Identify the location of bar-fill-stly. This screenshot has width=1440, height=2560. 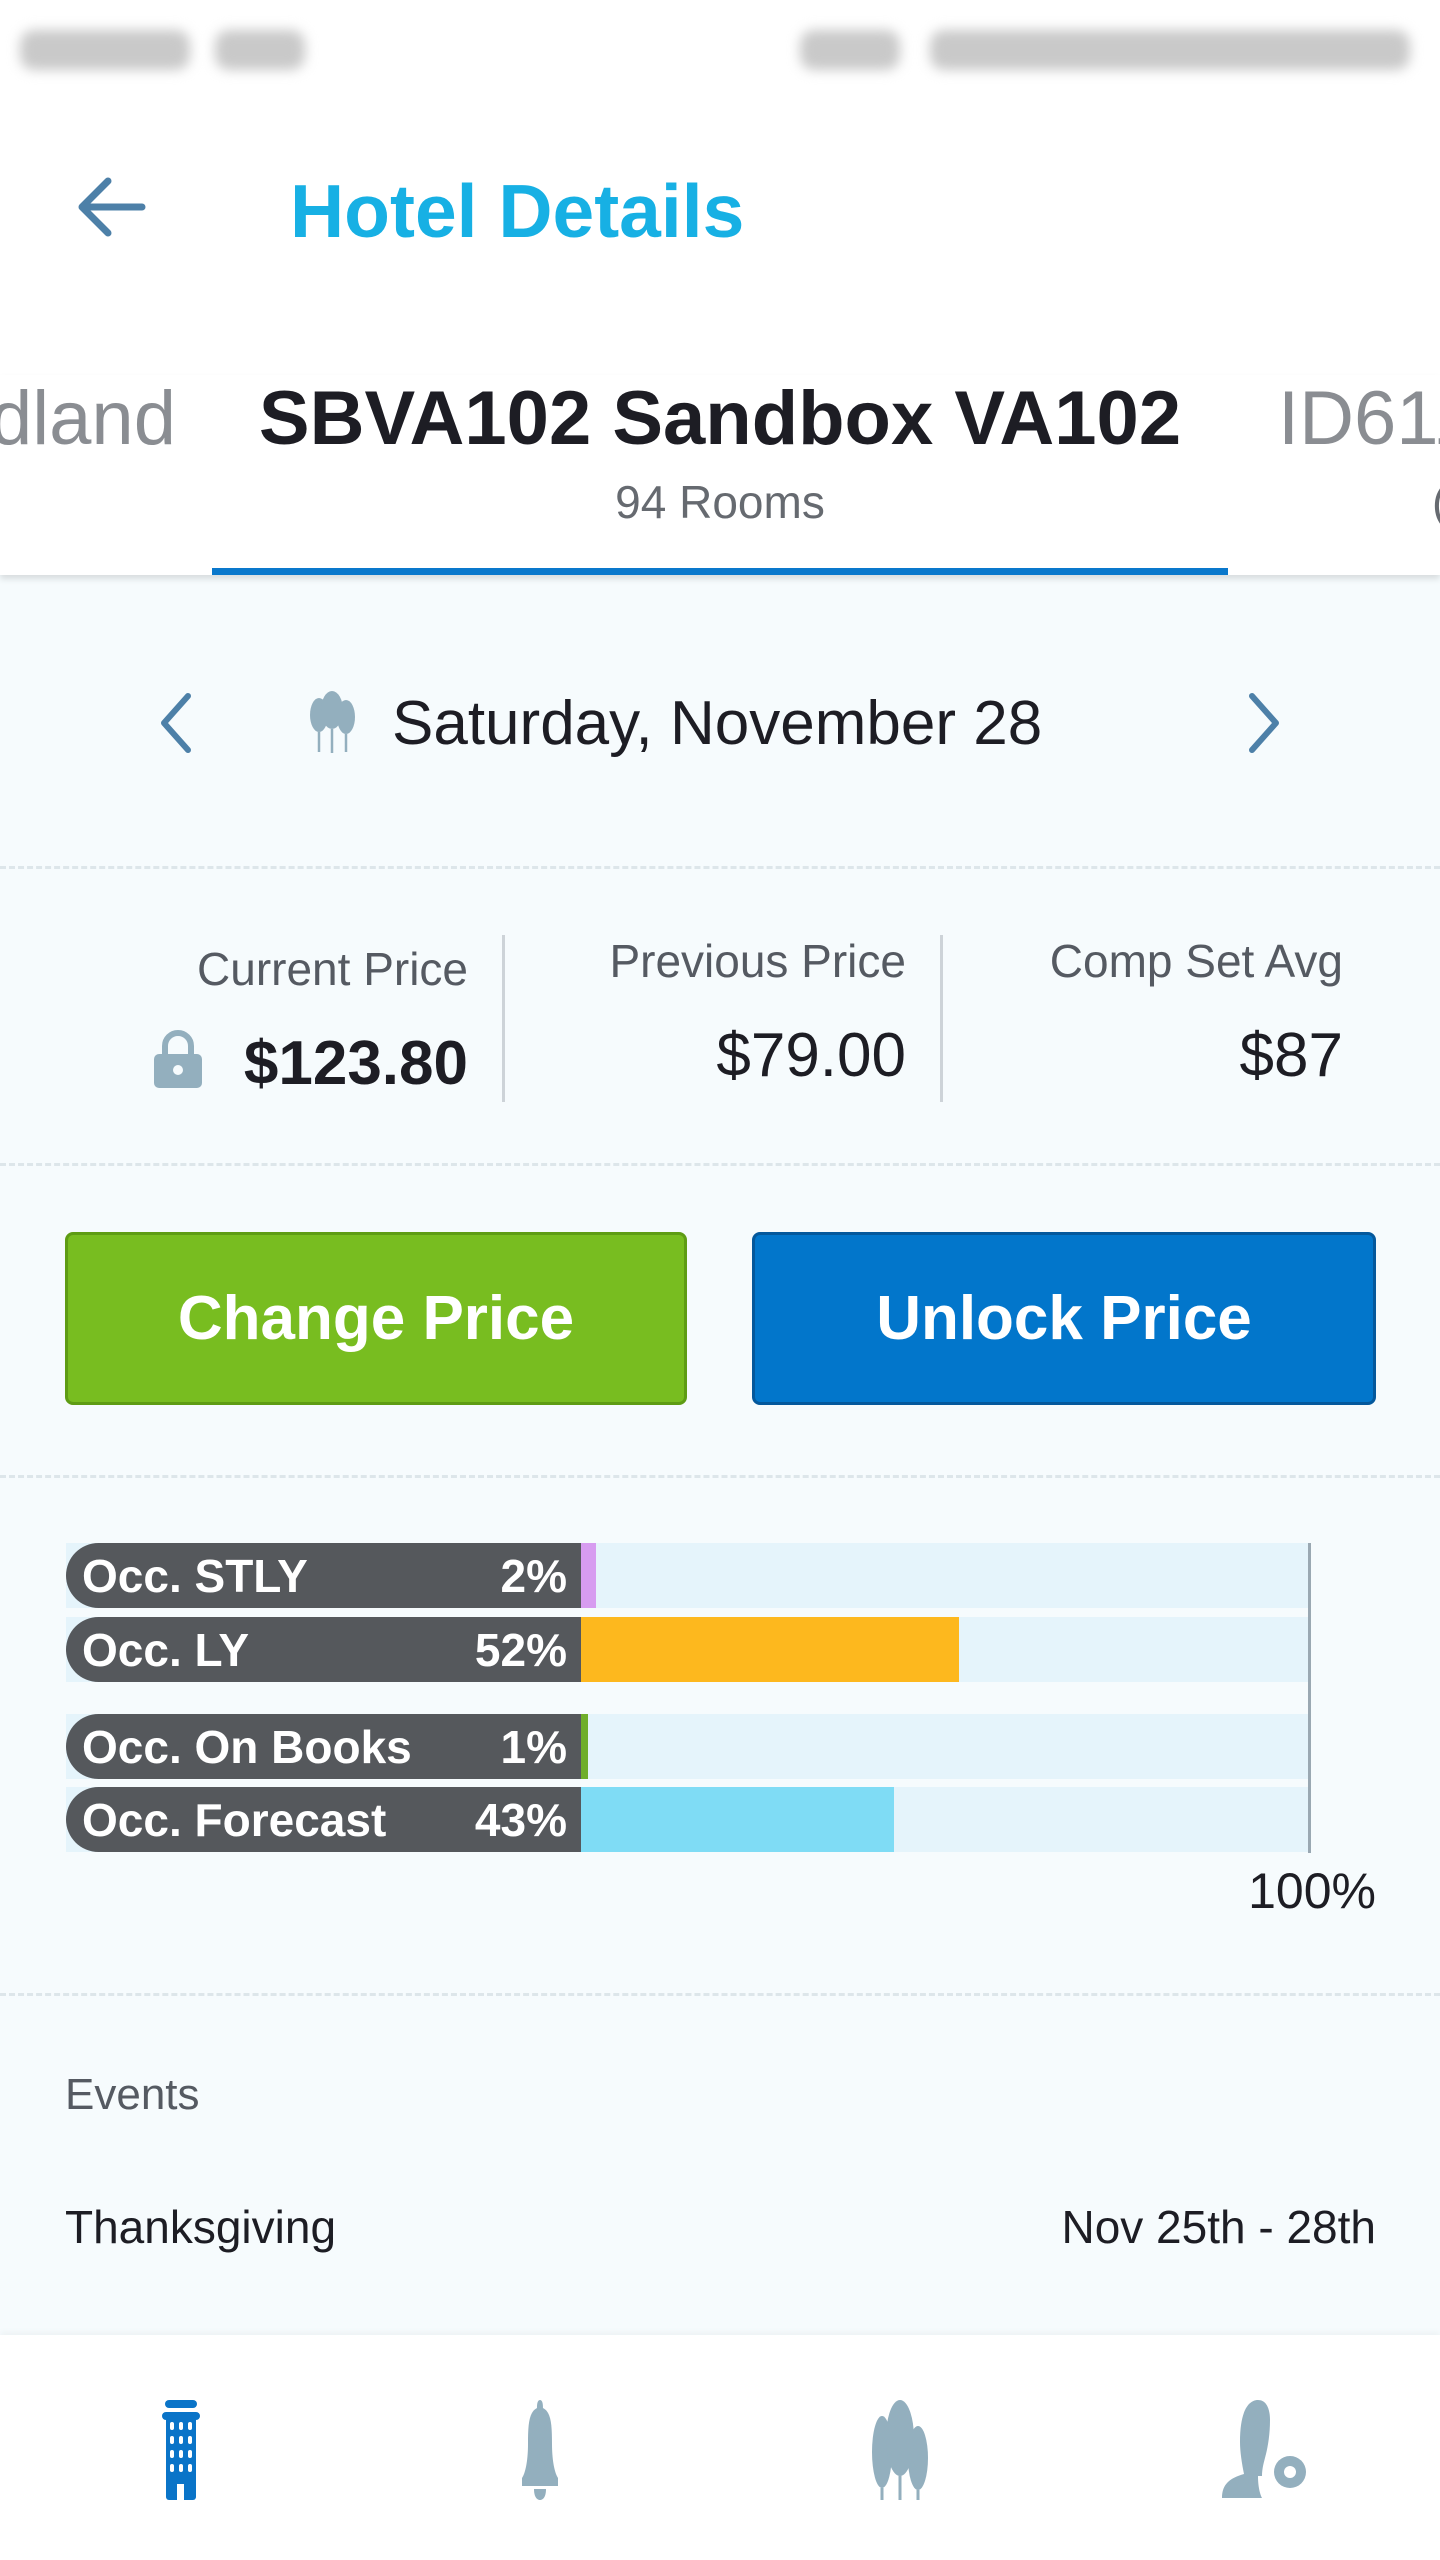
(588, 1575).